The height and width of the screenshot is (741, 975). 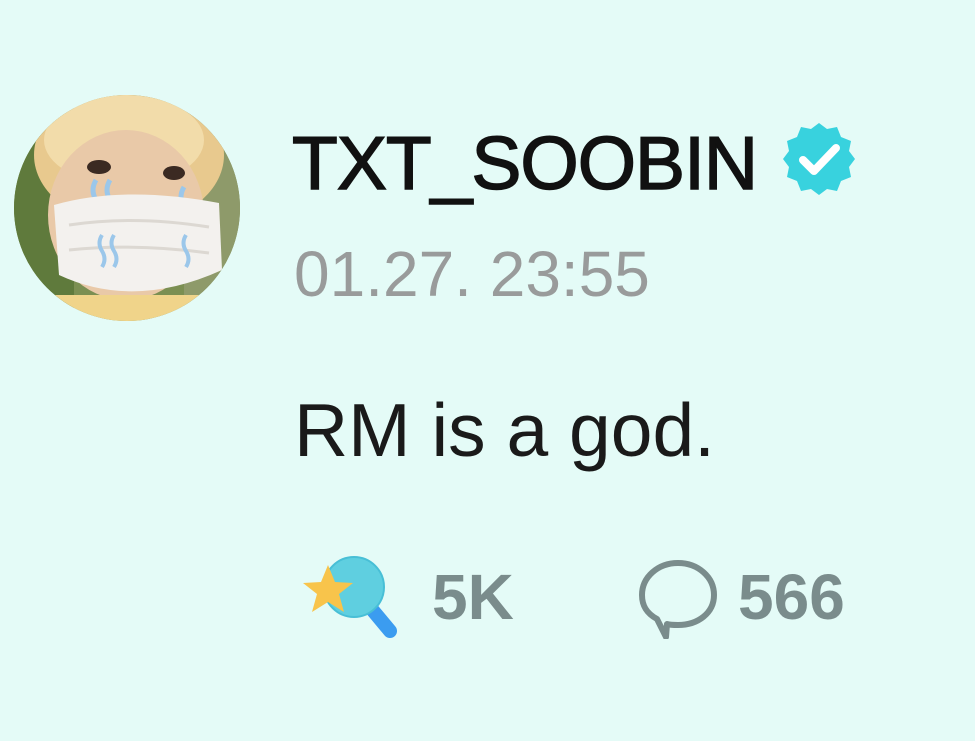 I want to click on comment-count: 566, so click(x=791, y=597).